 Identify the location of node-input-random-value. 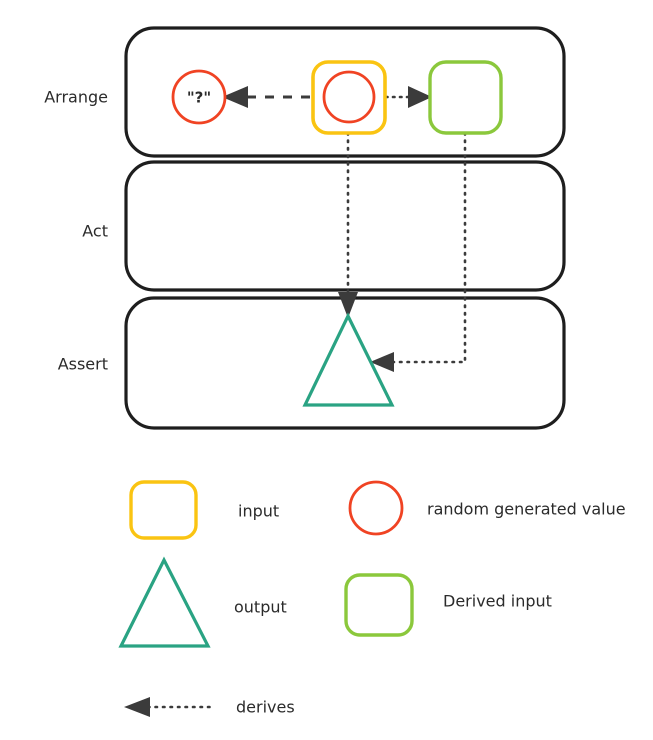
(349, 97).